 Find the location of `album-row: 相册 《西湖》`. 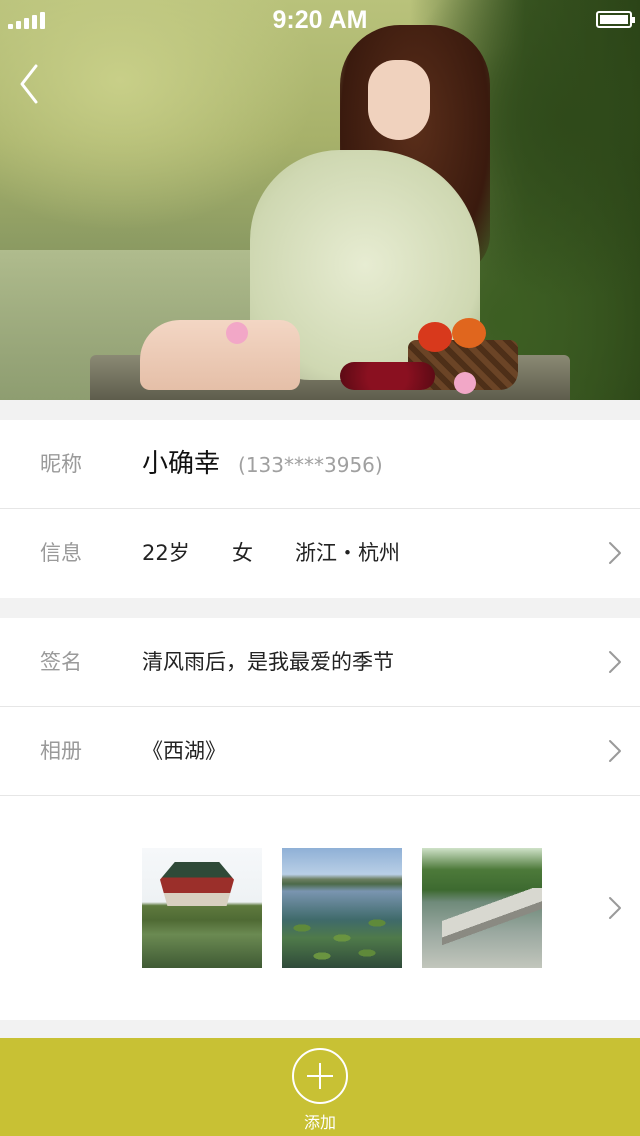

album-row: 相册 《西湖》 is located at coordinates (320, 751).